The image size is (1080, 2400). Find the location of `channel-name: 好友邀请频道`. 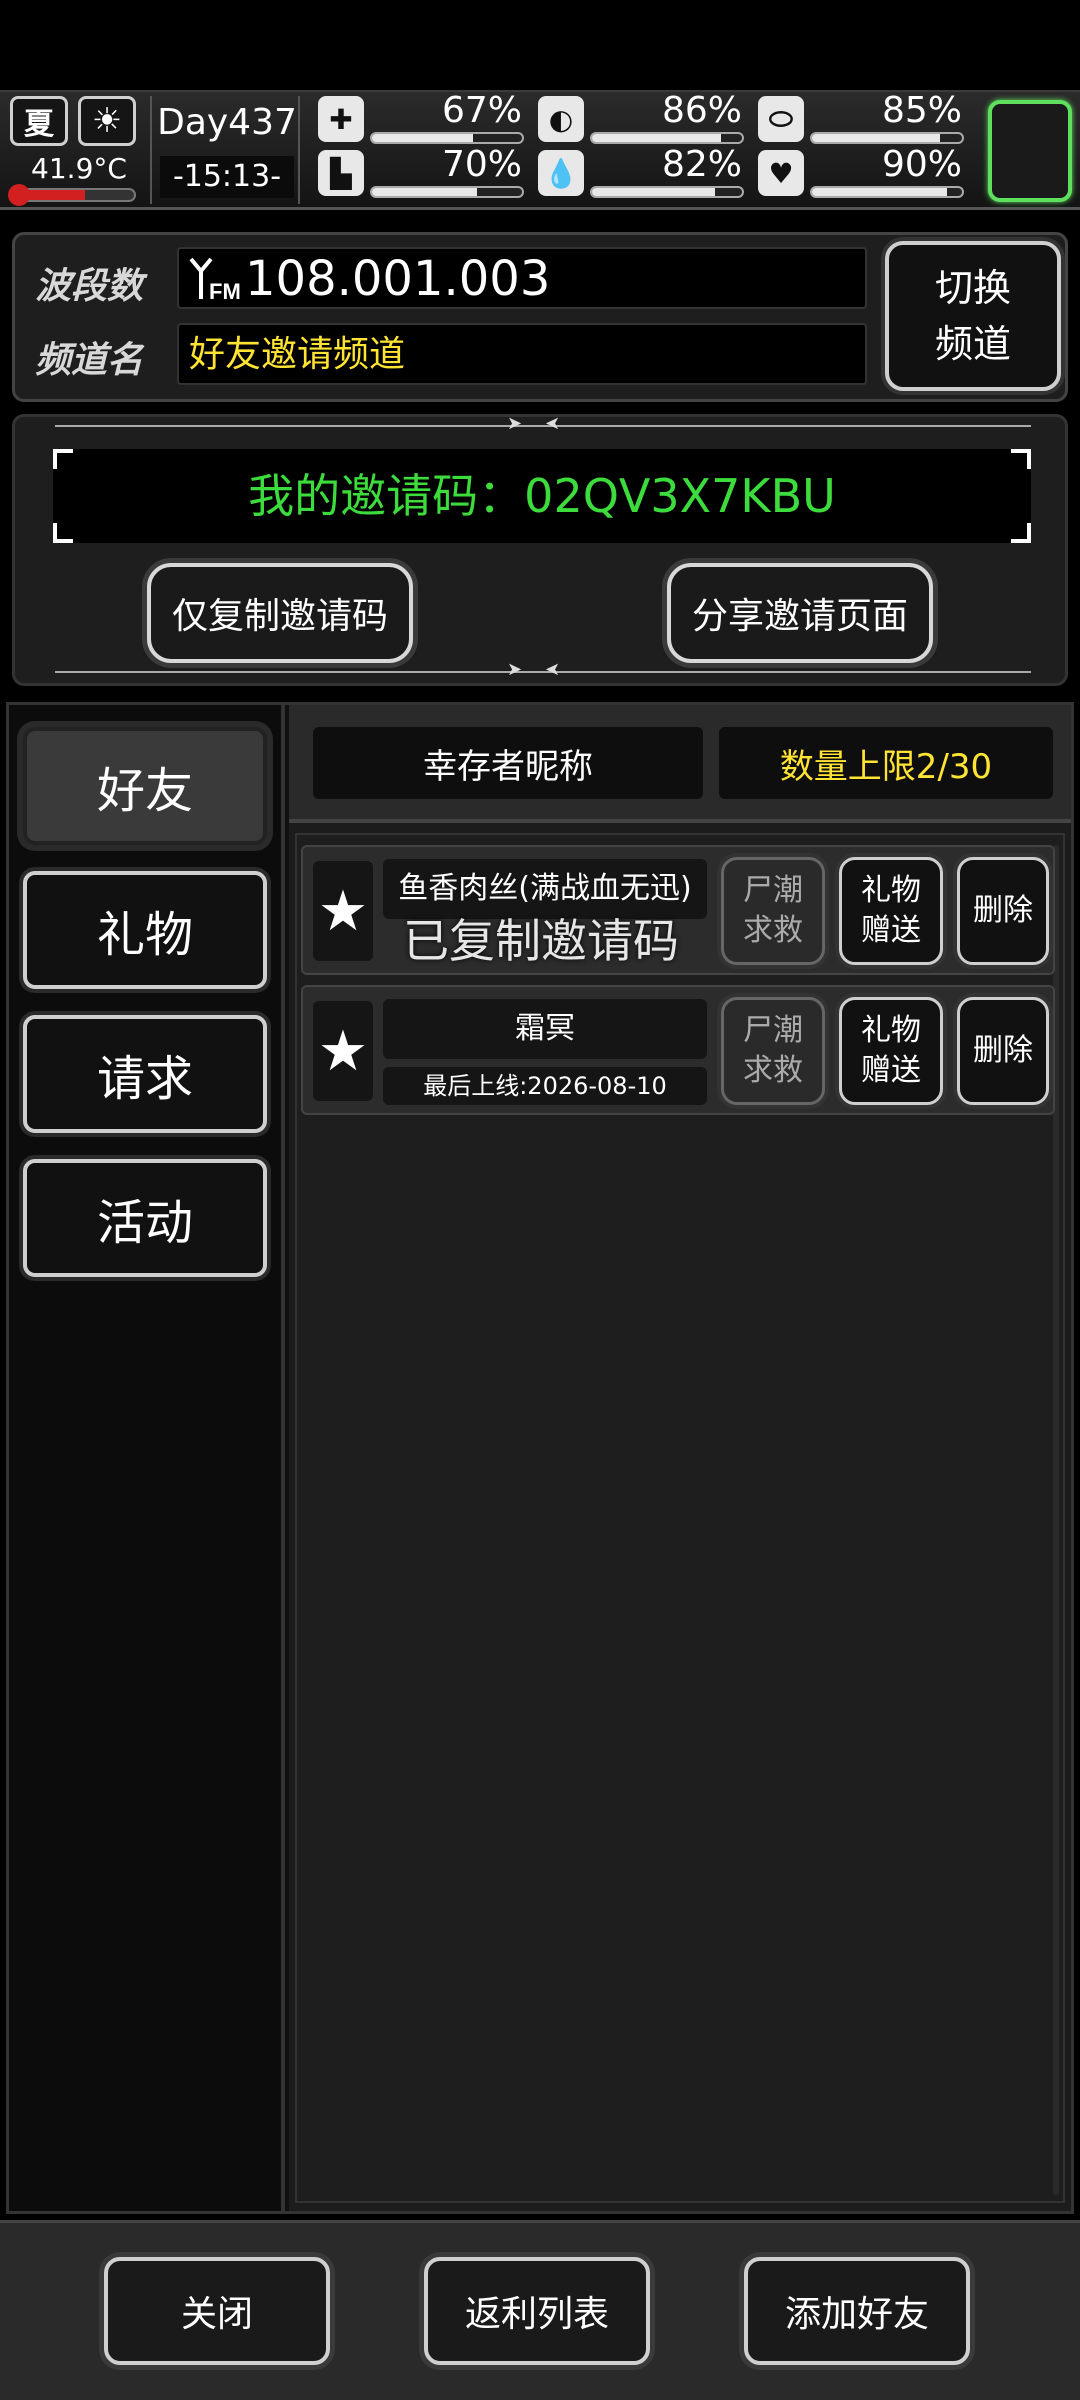

channel-name: 好友邀请频道 is located at coordinates (297, 354).